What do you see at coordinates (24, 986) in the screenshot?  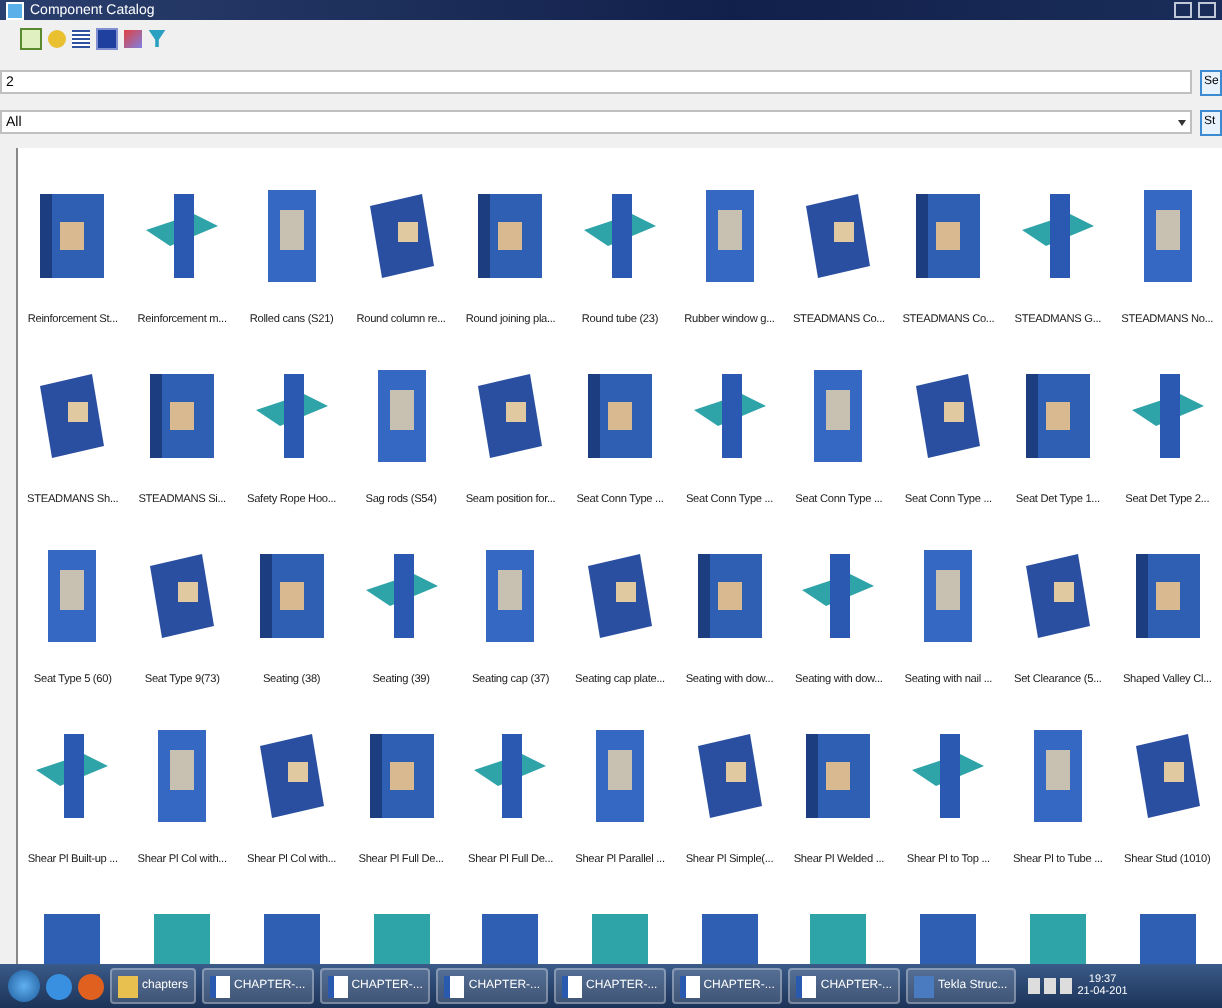 I see `start-button` at bounding box center [24, 986].